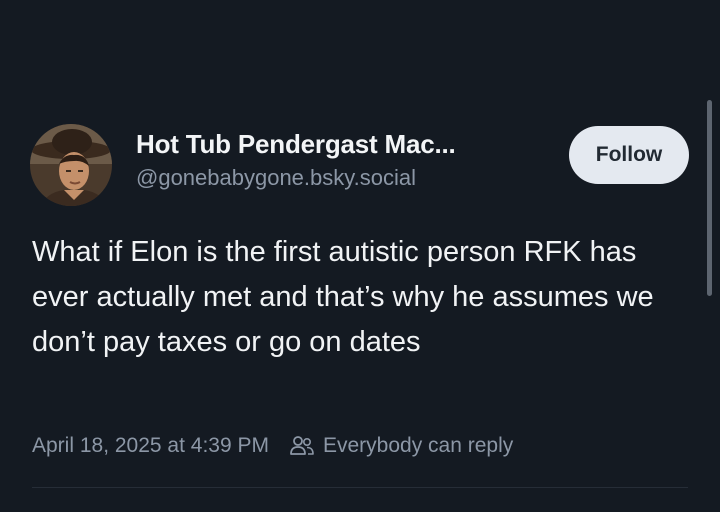  What do you see at coordinates (629, 155) in the screenshot?
I see `follow-button: Follow` at bounding box center [629, 155].